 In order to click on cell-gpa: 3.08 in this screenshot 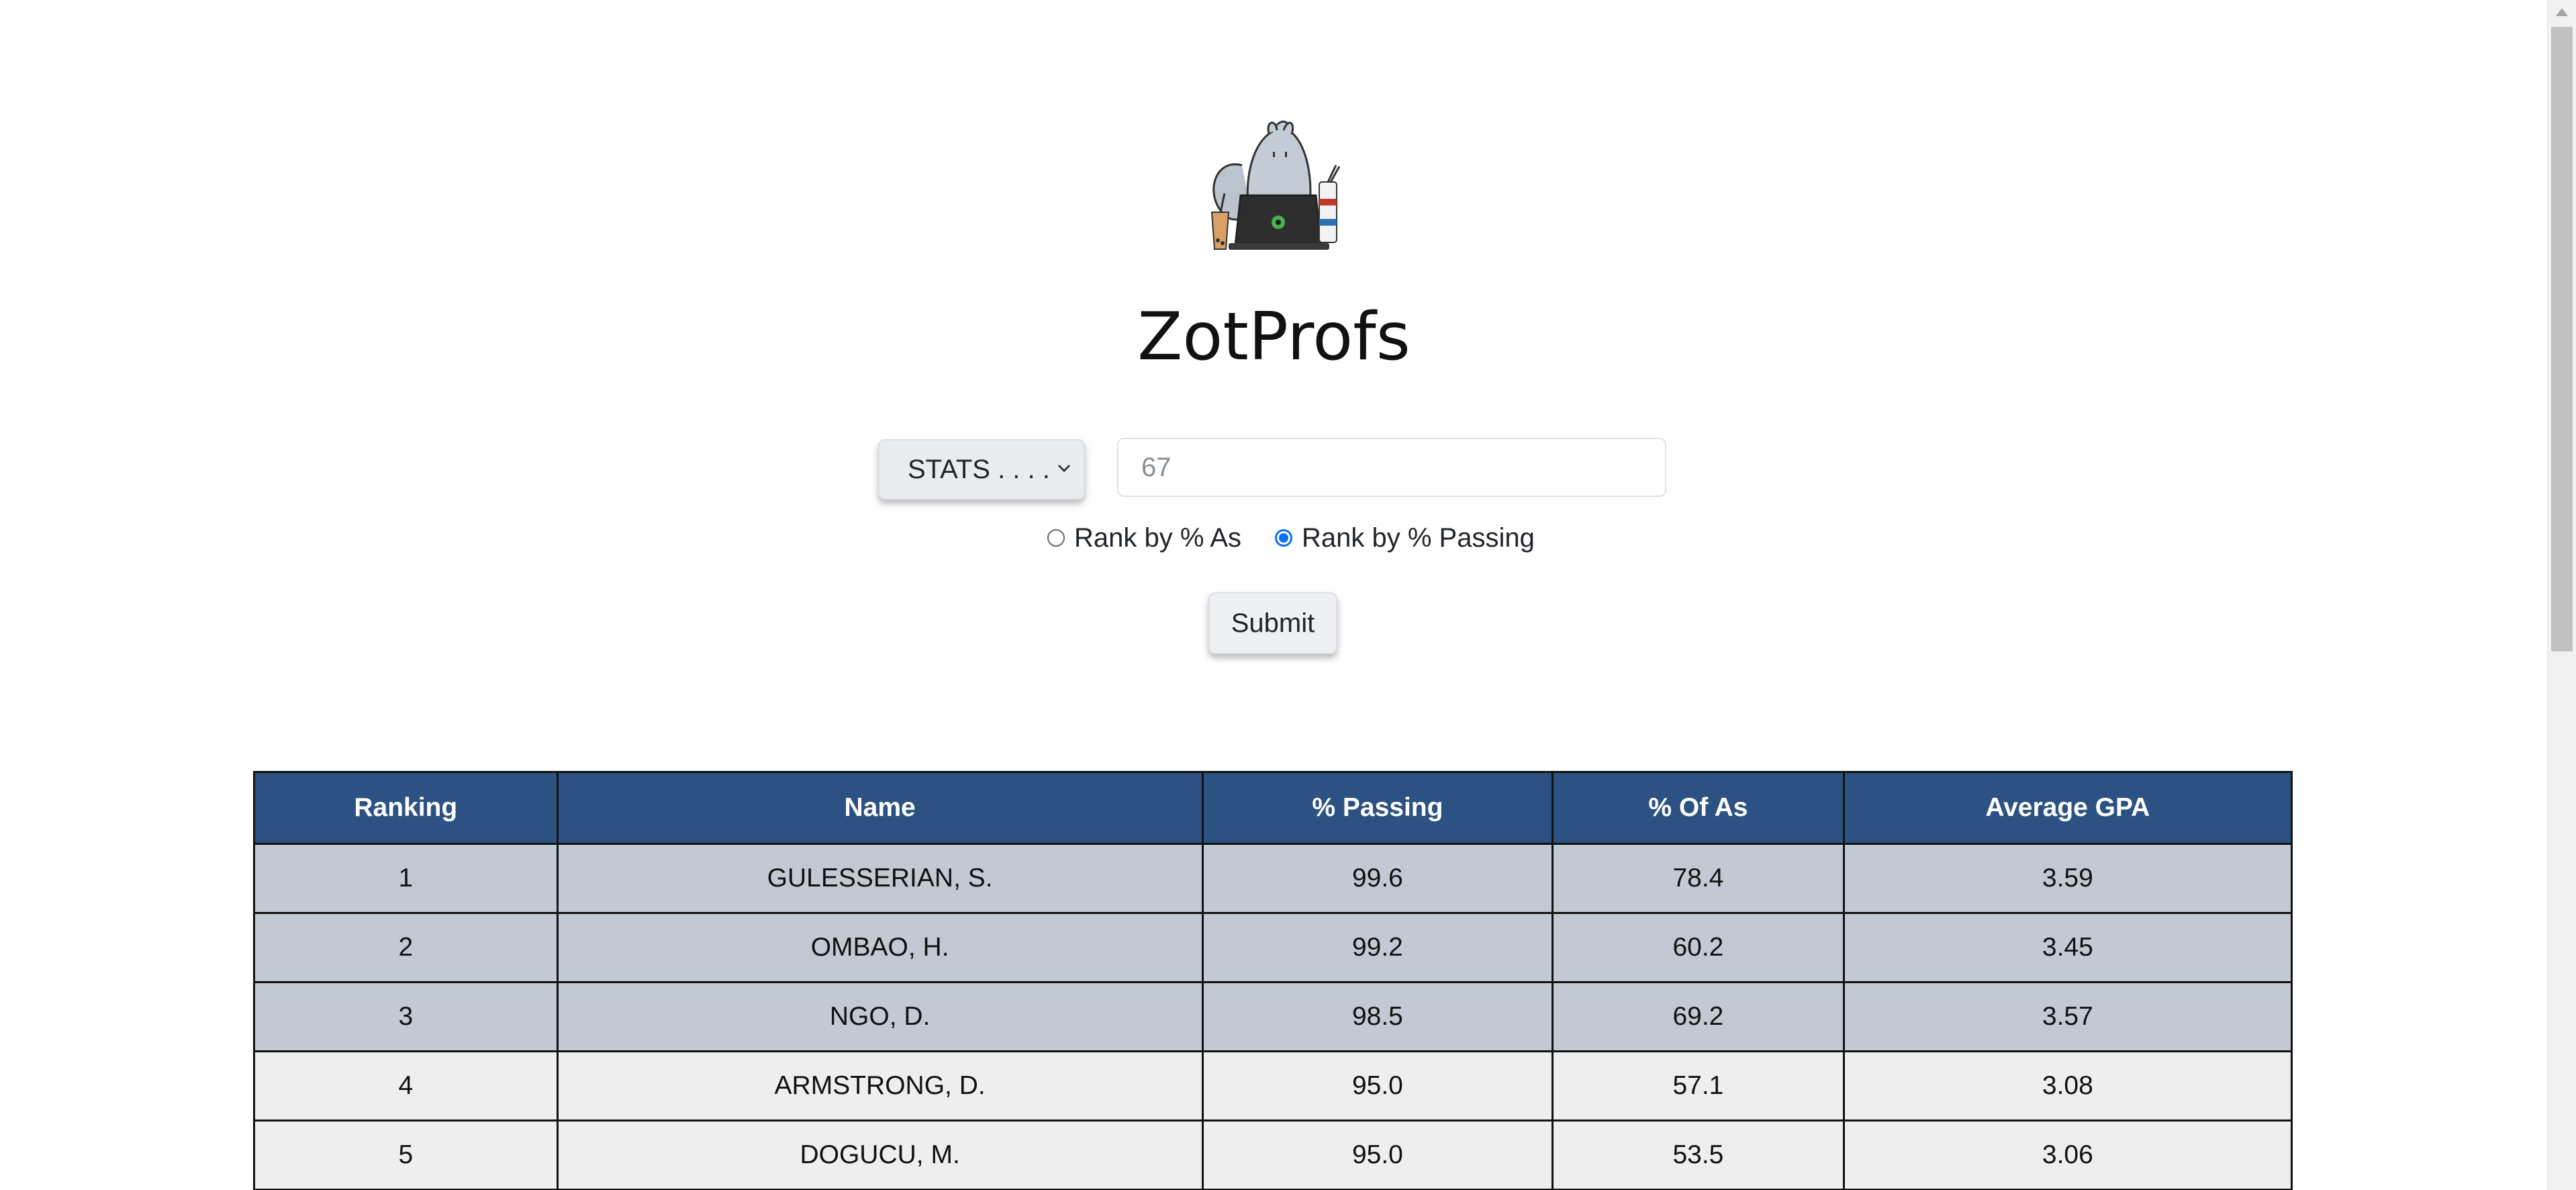, I will do `click(2067, 1086)`.